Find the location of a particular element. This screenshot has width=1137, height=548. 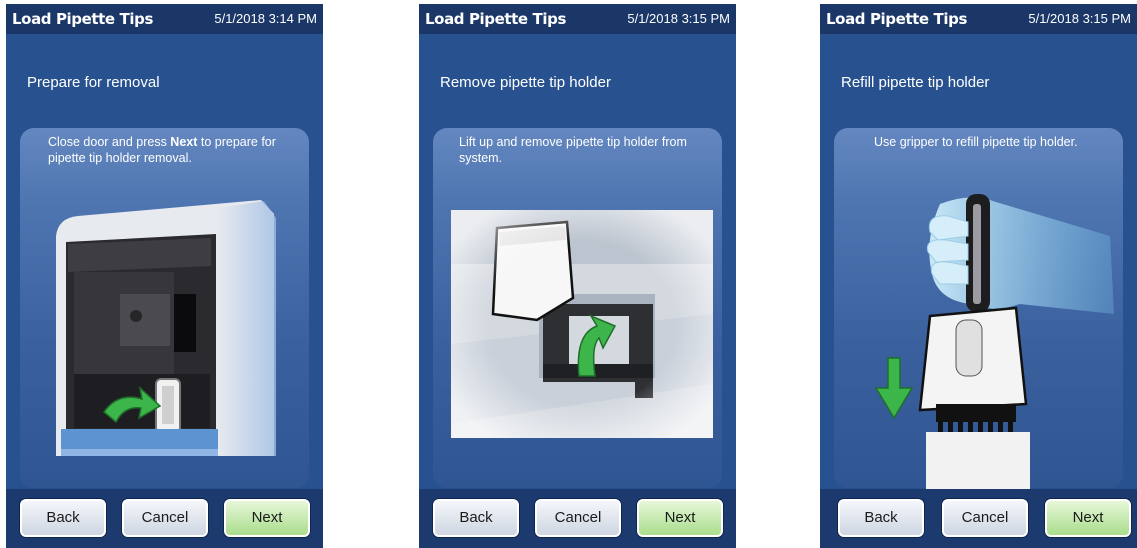

tip-holder-removal-illustration is located at coordinates (582, 324).